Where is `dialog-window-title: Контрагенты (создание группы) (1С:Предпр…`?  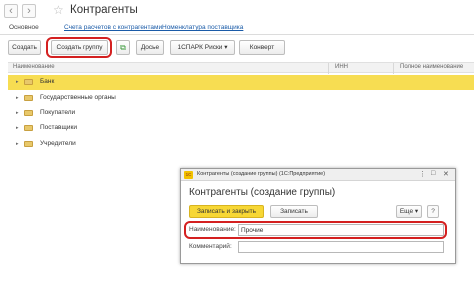
dialog-window-title: Контрагенты (создание группы) (1С:Предпр… is located at coordinates (261, 174).